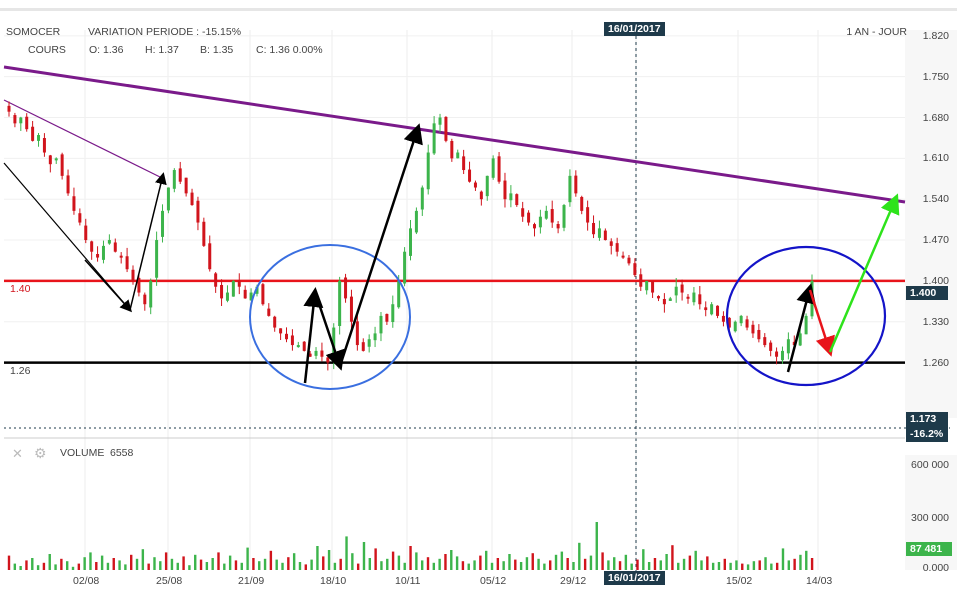 The width and height of the screenshot is (957, 597). I want to click on high-value: H: 1.37, so click(162, 50).